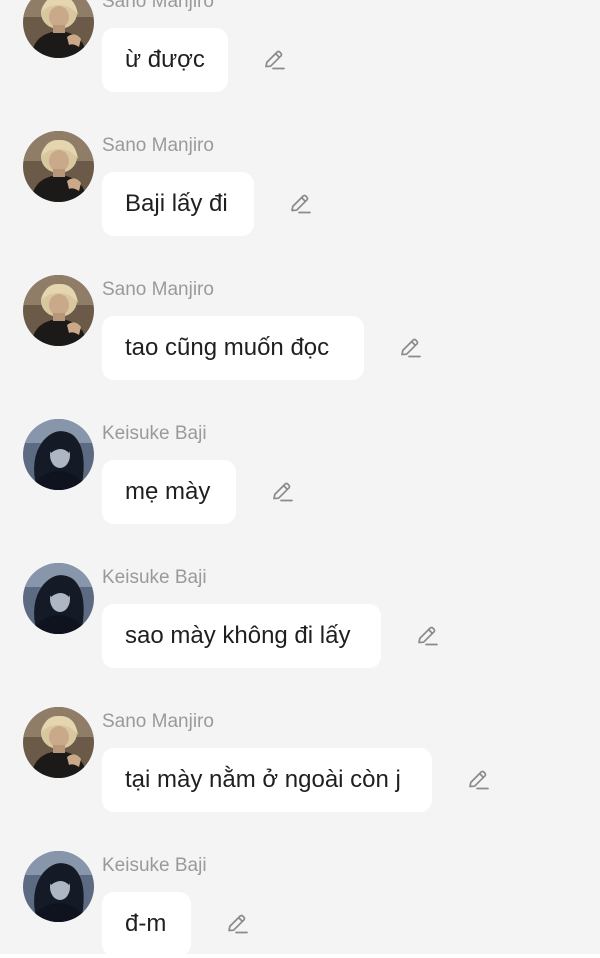 This screenshot has height=958, width=600. What do you see at coordinates (165, 60) in the screenshot?
I see `message-bubble: ừ được` at bounding box center [165, 60].